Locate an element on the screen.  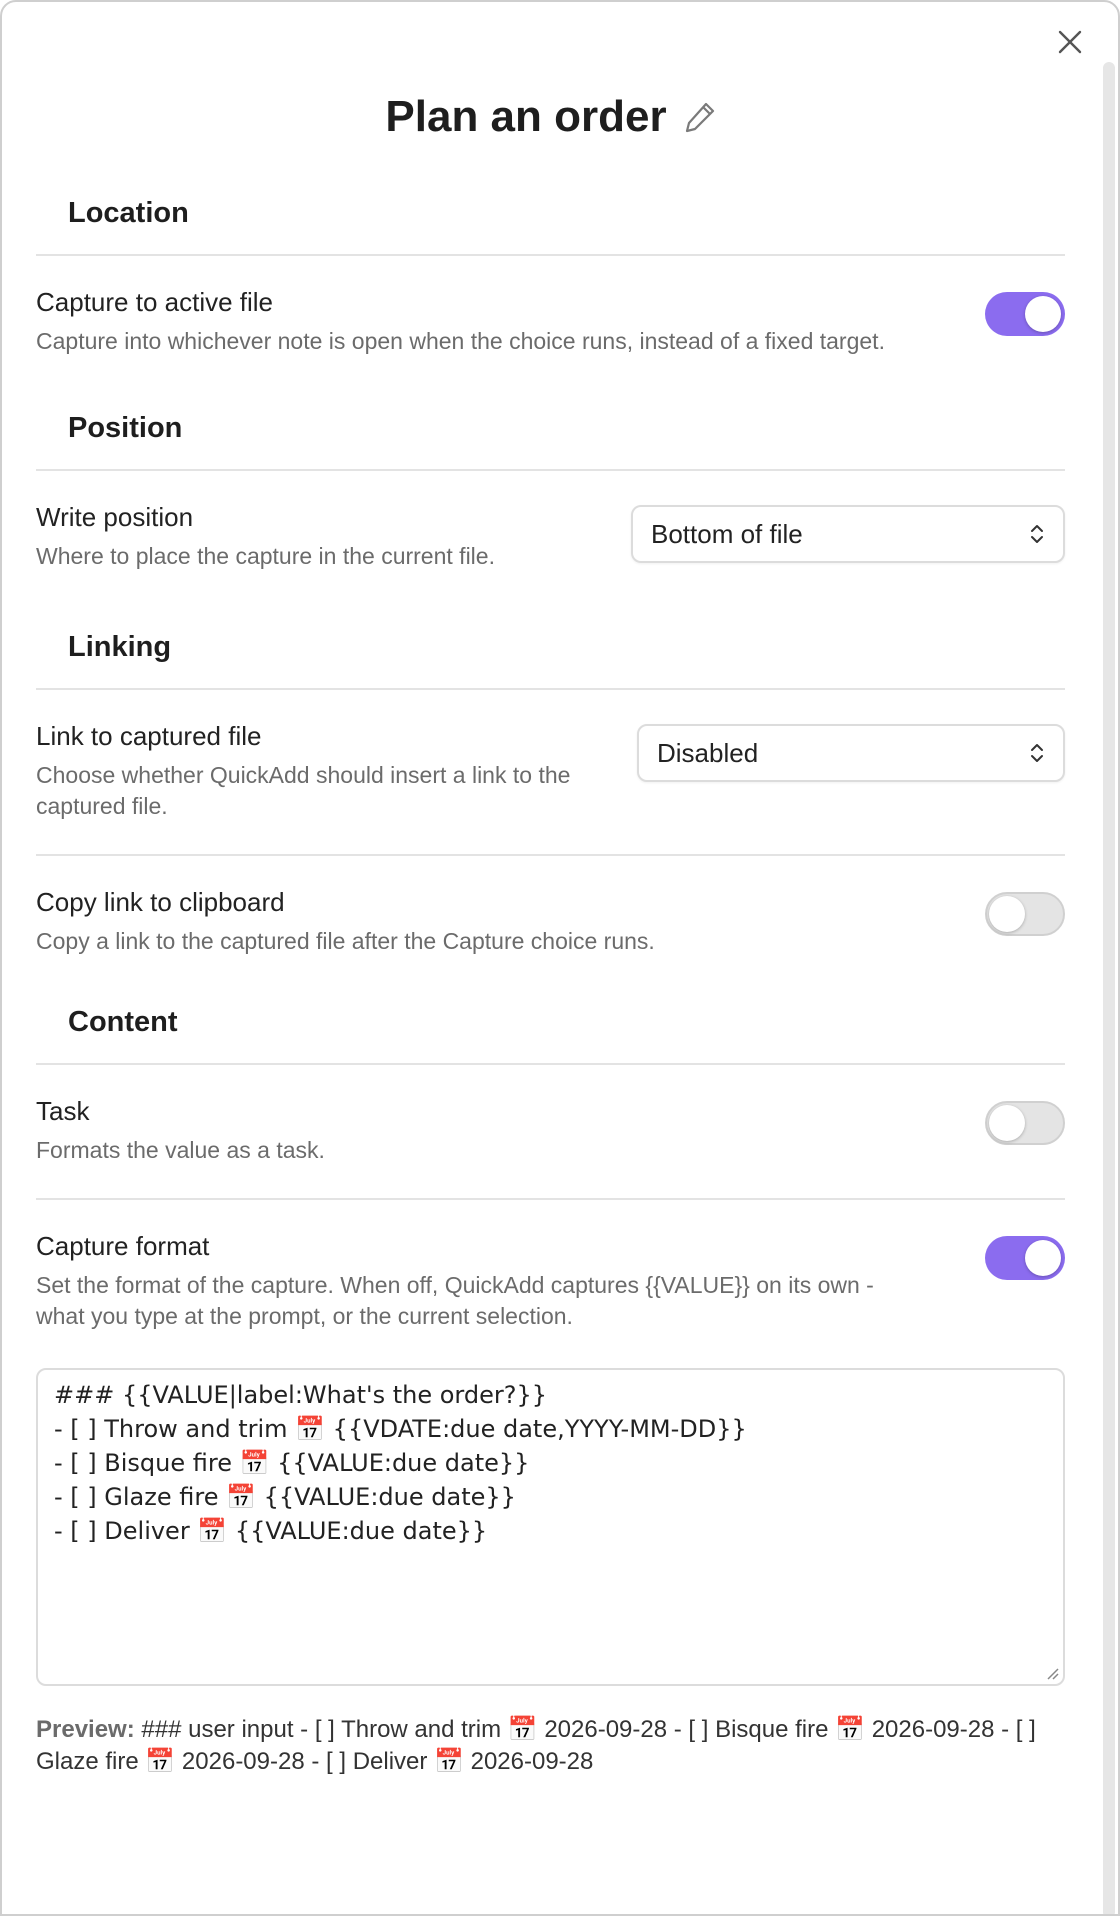
modal-title-row: Plan an order is located at coordinates (552, 117).